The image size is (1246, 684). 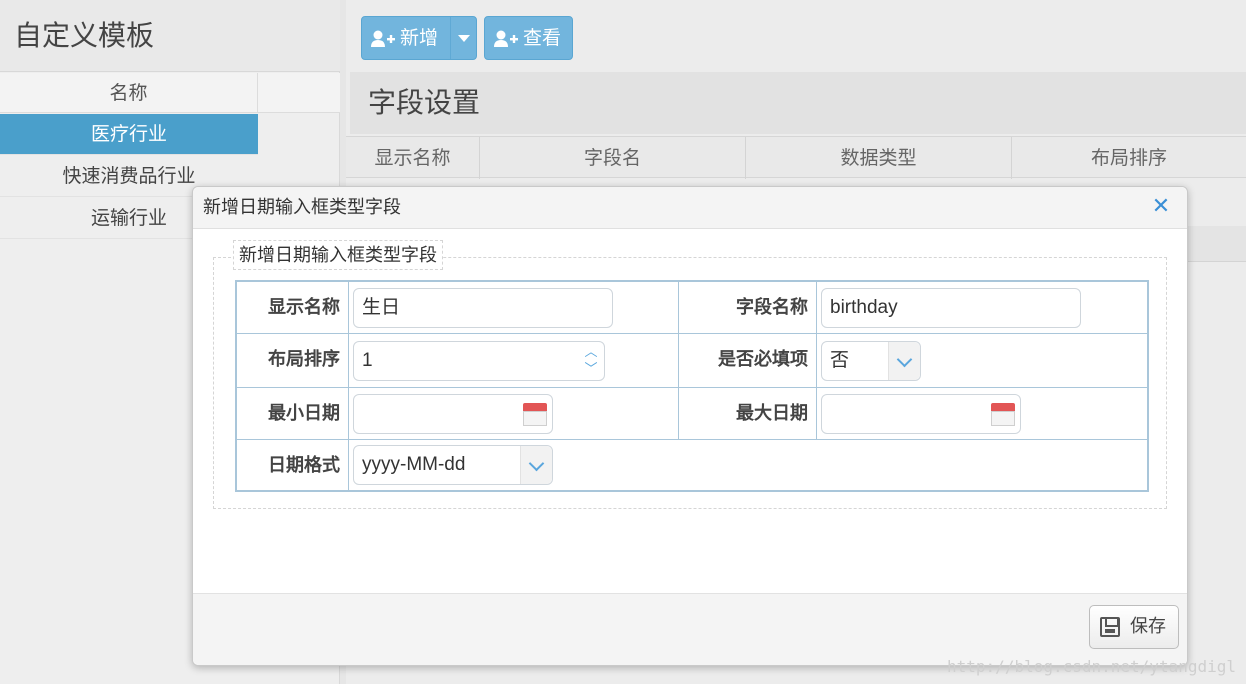 I want to click on layout-order-stepper: 1 ︿ ﹀, so click(x=479, y=361).